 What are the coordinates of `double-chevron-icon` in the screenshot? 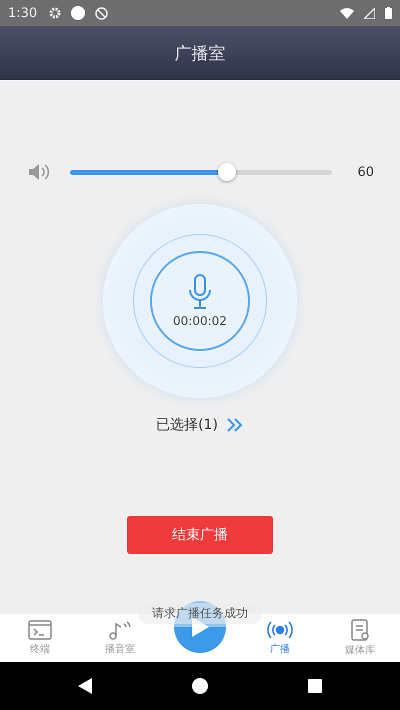 It's located at (235, 425).